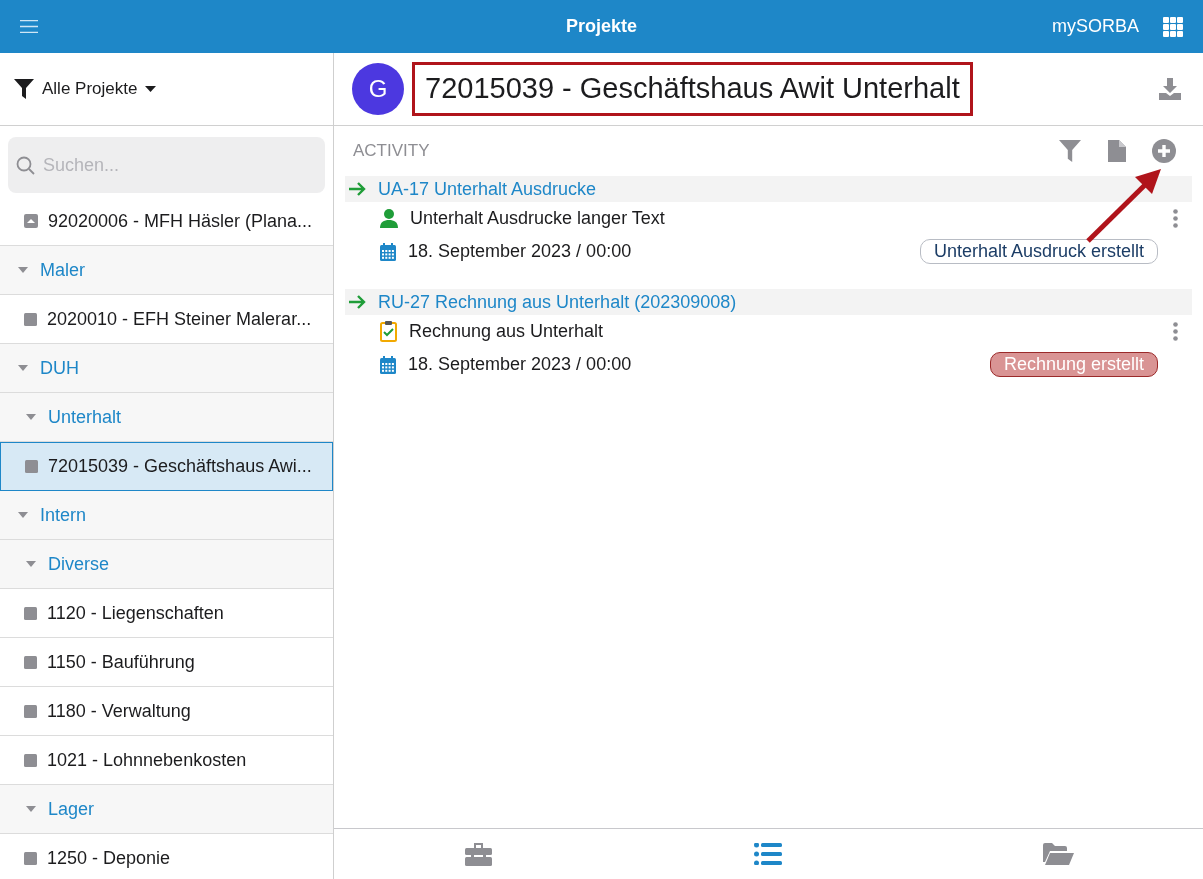 The height and width of the screenshot is (879, 1203). What do you see at coordinates (25, 165) in the screenshot?
I see `search-icon` at bounding box center [25, 165].